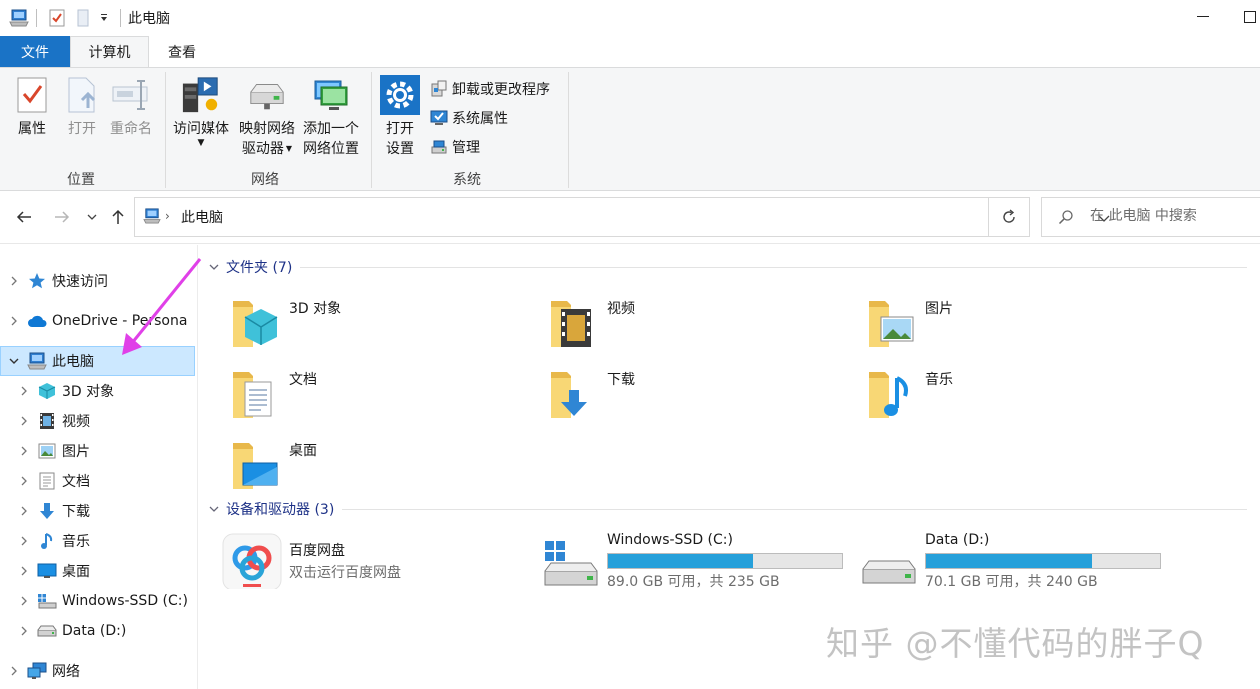 Image resolution: width=1260 pixels, height=689 pixels. I want to click on open-settings-label-1: 打开, so click(400, 129).